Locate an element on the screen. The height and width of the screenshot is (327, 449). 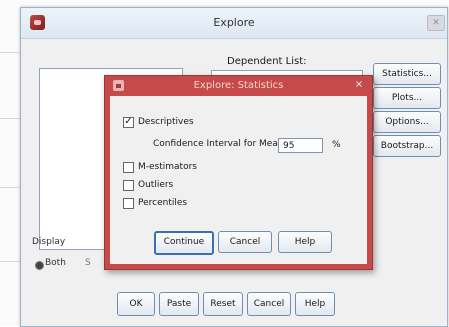
descriptives-checkbox: ✓ is located at coordinates (128, 122).